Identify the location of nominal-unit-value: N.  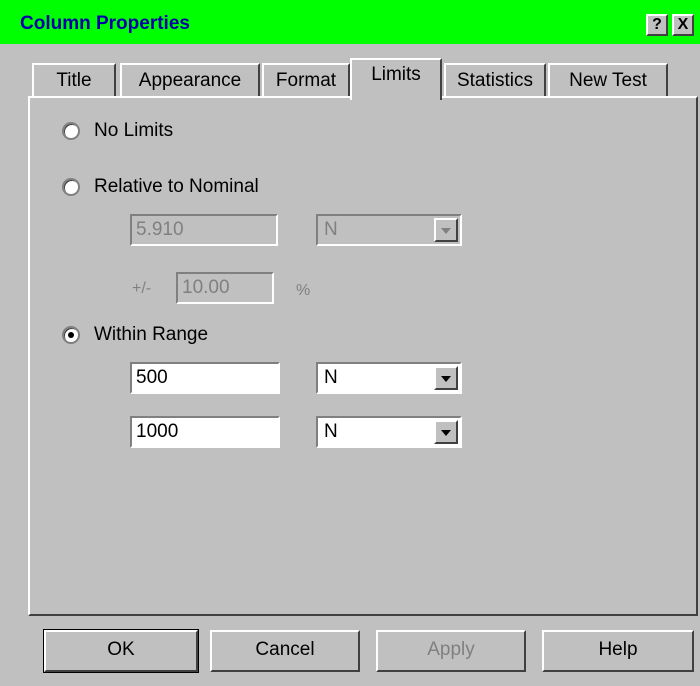
(331, 229).